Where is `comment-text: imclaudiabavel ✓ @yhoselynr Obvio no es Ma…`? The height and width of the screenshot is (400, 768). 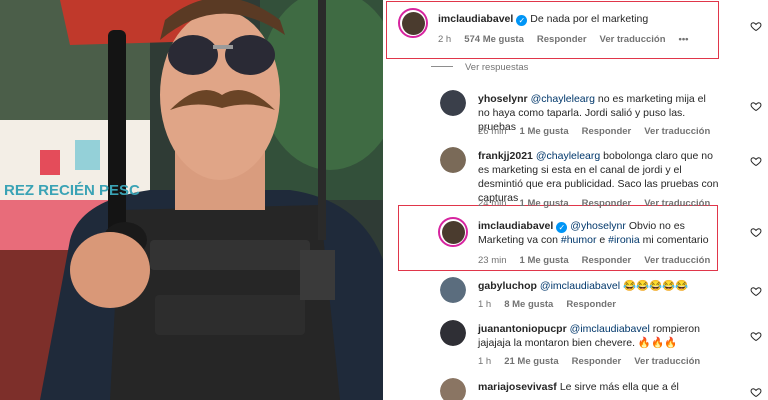 comment-text: imclaudiabavel ✓ @yhoselynr Obvio no es Ma… is located at coordinates (593, 233).